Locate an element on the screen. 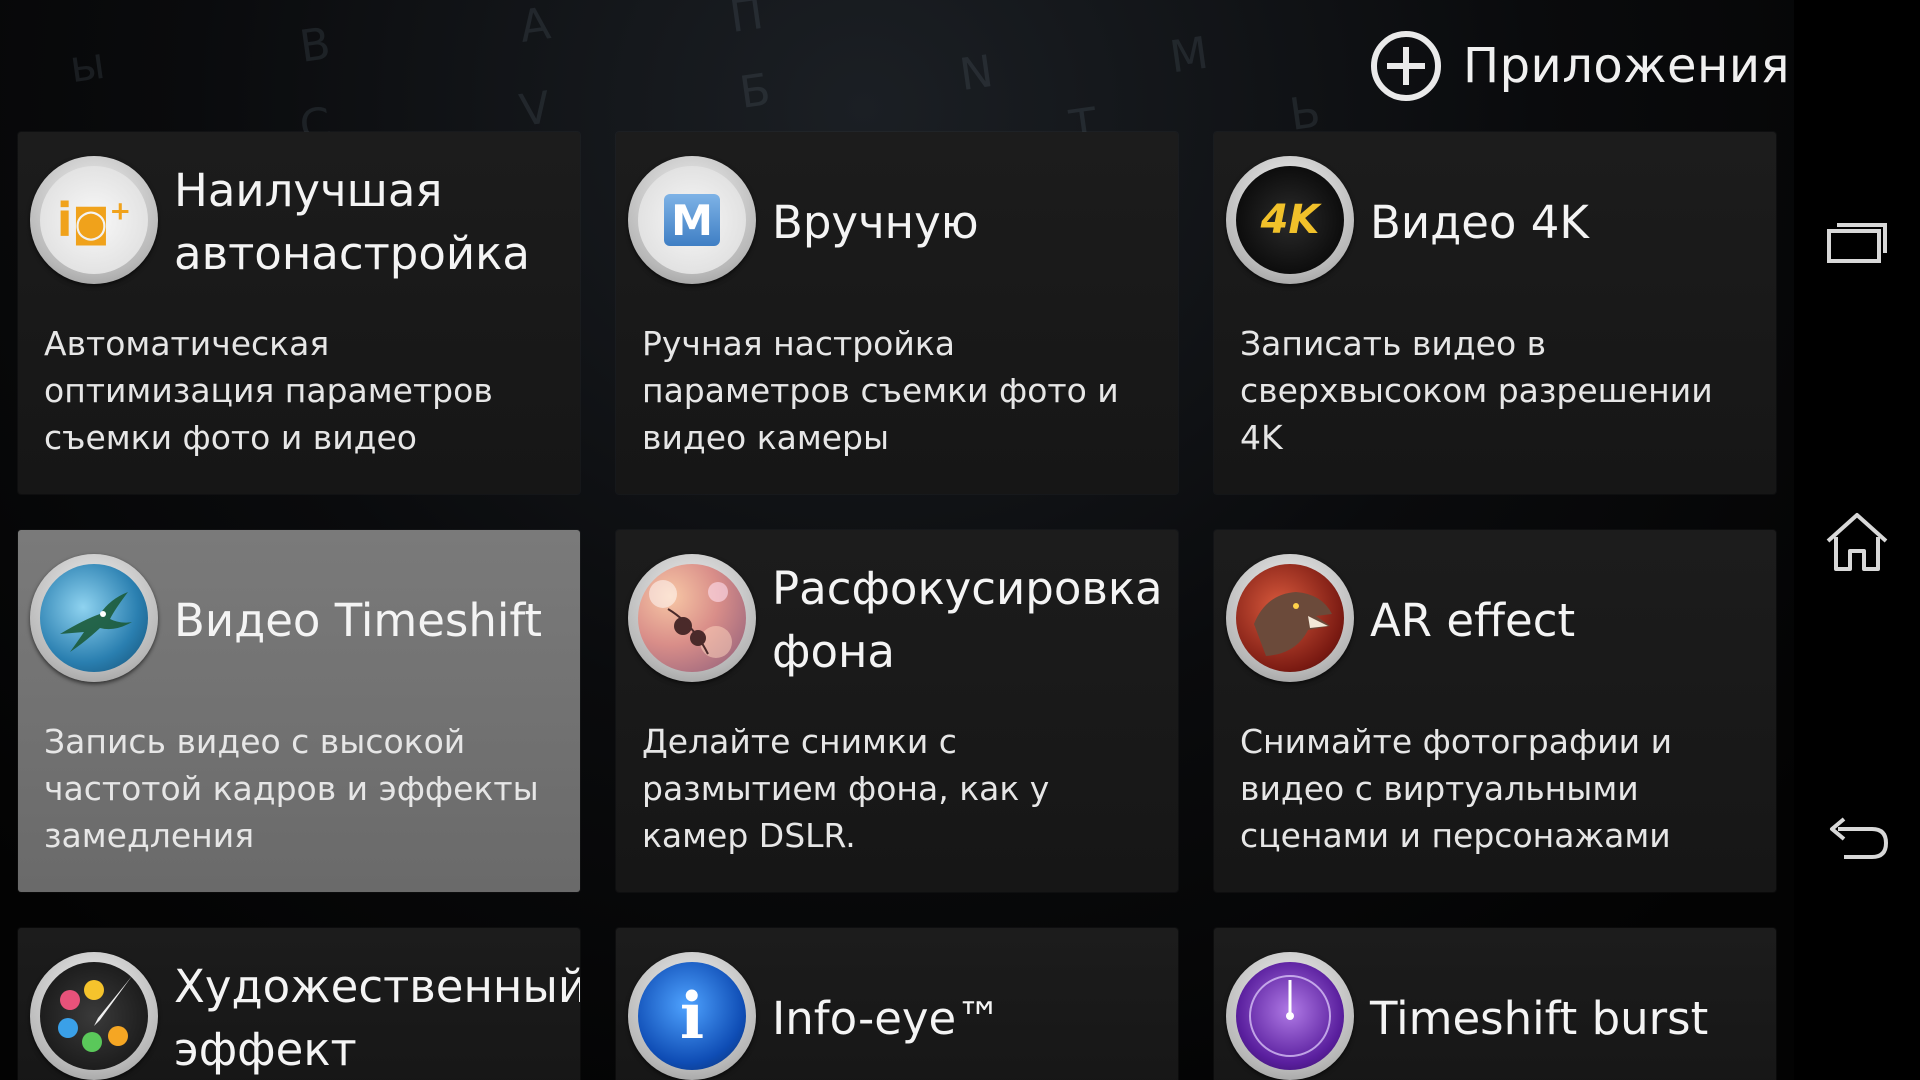  navigation-bar is located at coordinates (1857, 540).